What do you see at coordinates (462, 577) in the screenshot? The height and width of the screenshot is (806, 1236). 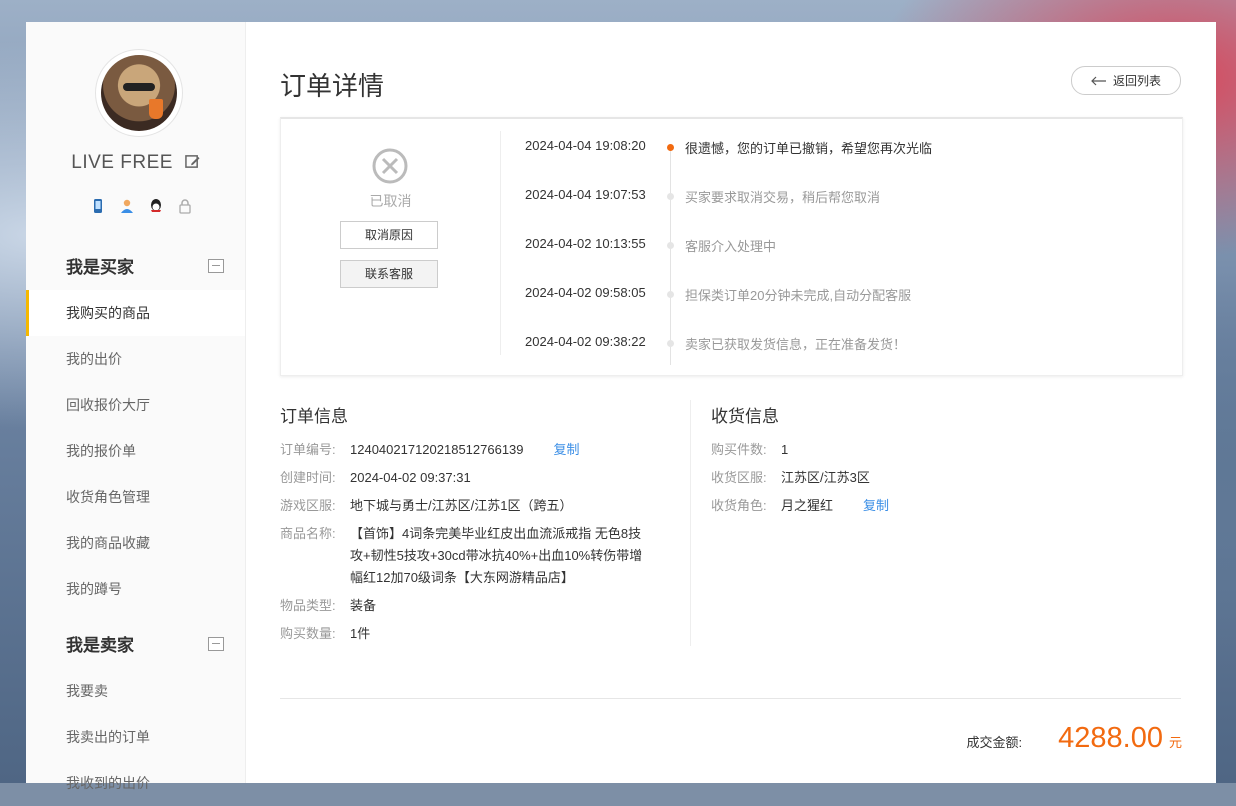 I see `product-line: 幅红12加70级词条【大东网游精品店】` at bounding box center [462, 577].